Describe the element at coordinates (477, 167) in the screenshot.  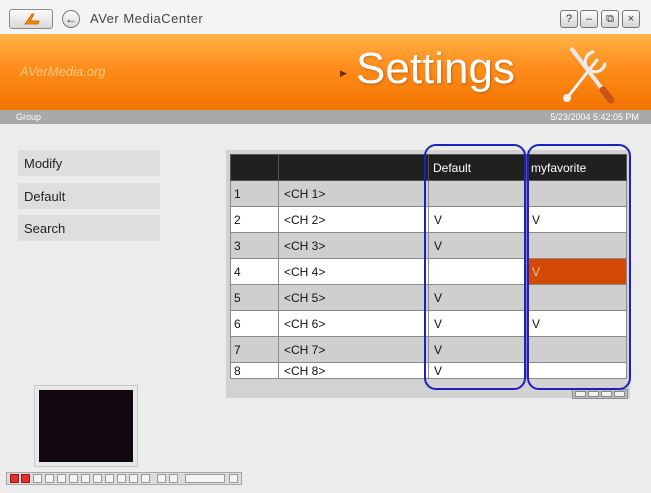
I see `column-header-default: Default` at that location.